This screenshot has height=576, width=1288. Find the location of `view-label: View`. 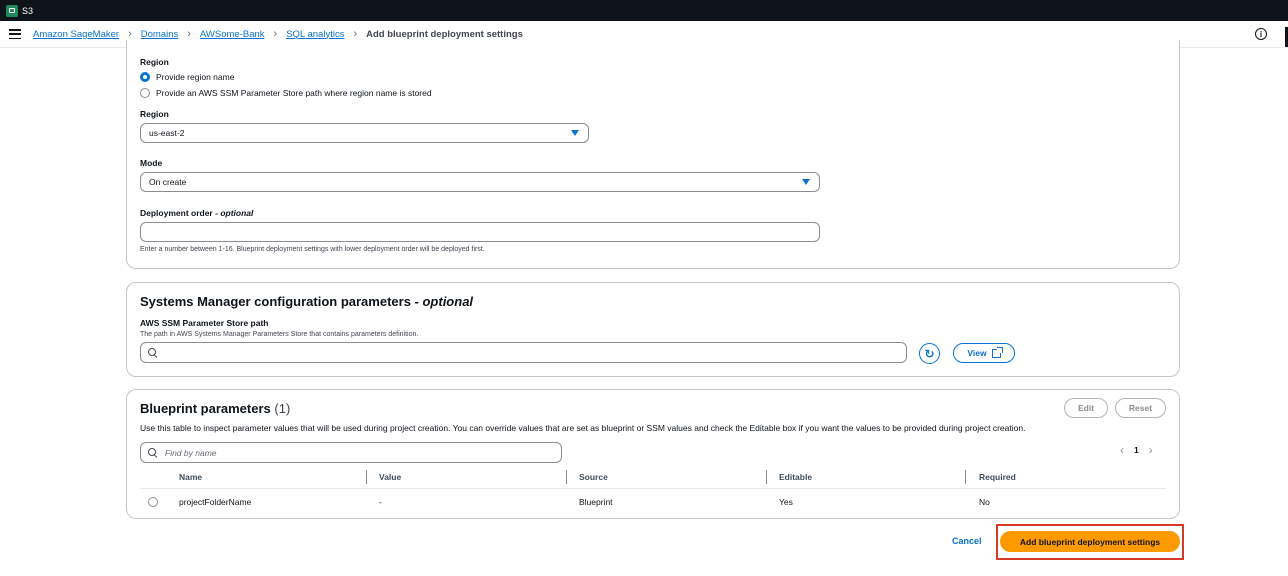

view-label: View is located at coordinates (977, 353).